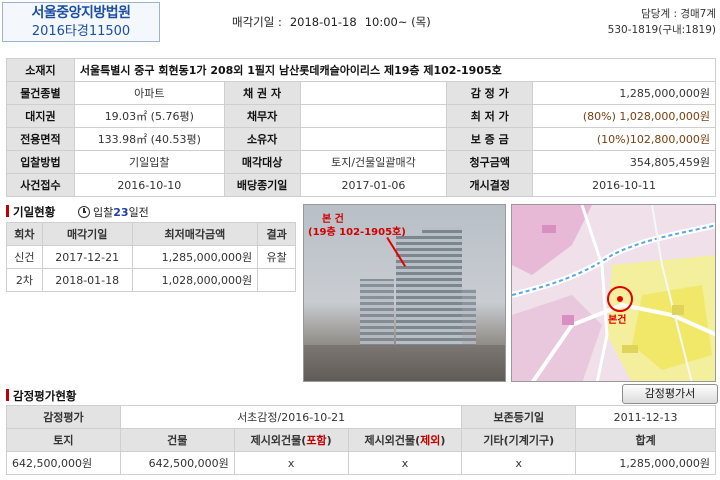  I want to click on bid-method-value: 기일입찰, so click(149, 162).